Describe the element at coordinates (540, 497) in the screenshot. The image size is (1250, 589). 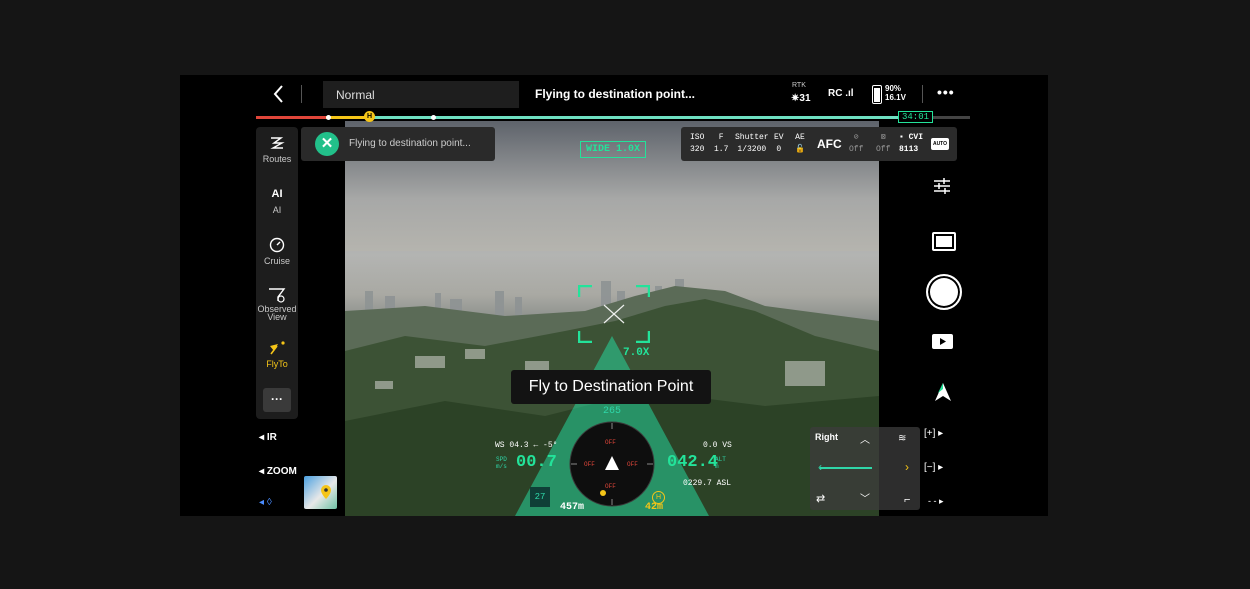
I see `satellite-badge: 27` at that location.